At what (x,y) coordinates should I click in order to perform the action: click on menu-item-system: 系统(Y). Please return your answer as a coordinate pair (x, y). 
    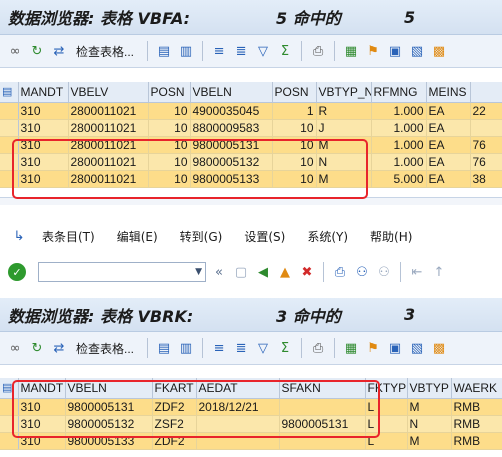
    Looking at the image, I should click on (327, 236).